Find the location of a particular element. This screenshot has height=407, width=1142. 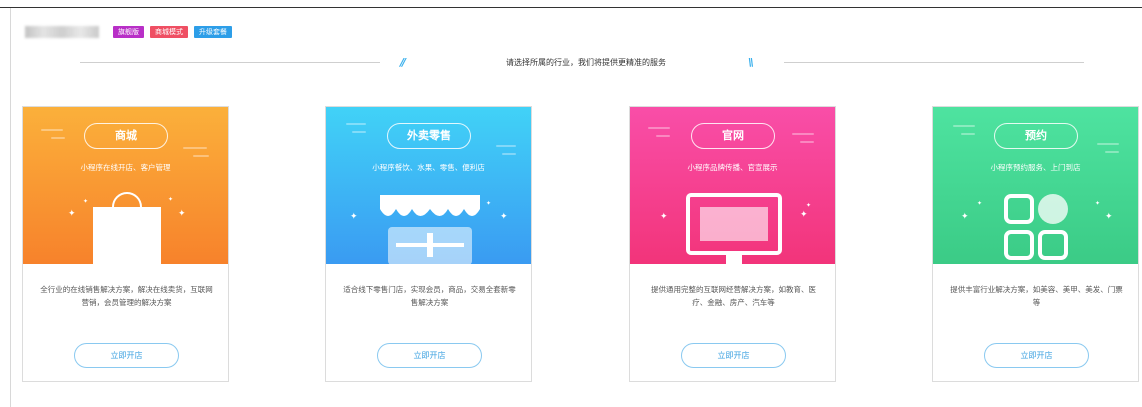

card-description: 提供通用完整的互联网经营解决方案，如教育、医疗、金融、房产、汽车等 is located at coordinates (733, 296).